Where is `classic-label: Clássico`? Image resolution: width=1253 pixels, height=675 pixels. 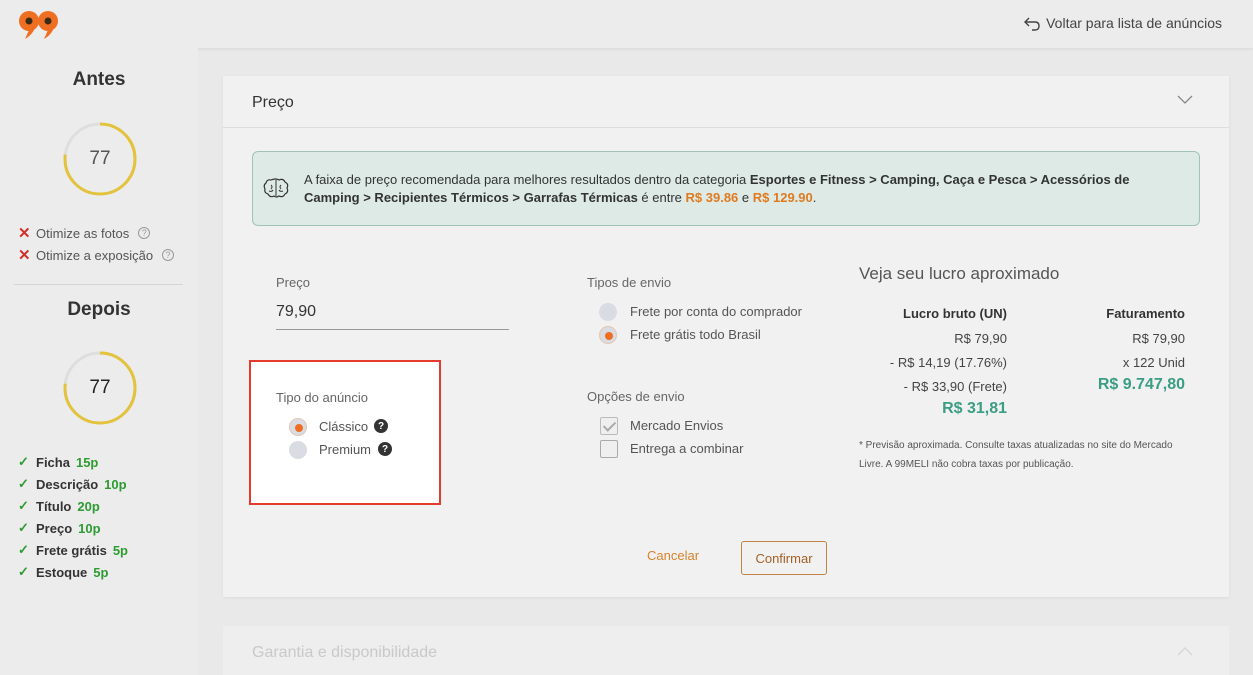
classic-label: Clássico is located at coordinates (344, 426).